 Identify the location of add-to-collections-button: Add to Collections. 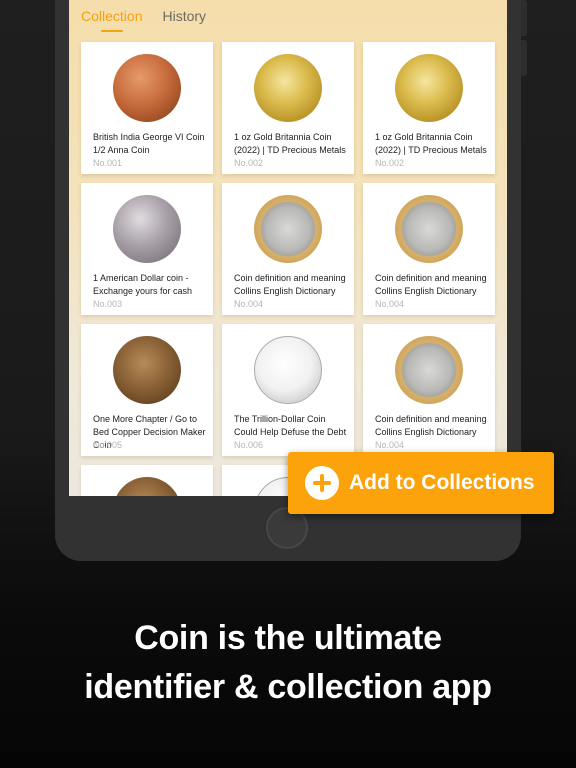
(421, 483).